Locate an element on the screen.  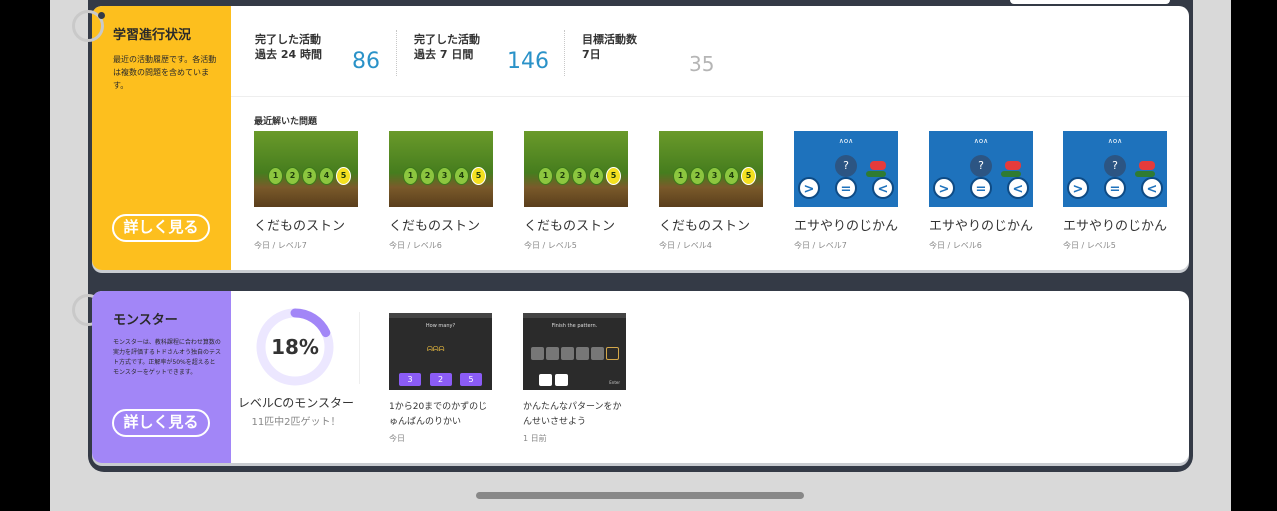
recent-item: ∧o∧ ? > = < エサやりのじかん 今日 / レベル6 is located at coordinates (981, 191).